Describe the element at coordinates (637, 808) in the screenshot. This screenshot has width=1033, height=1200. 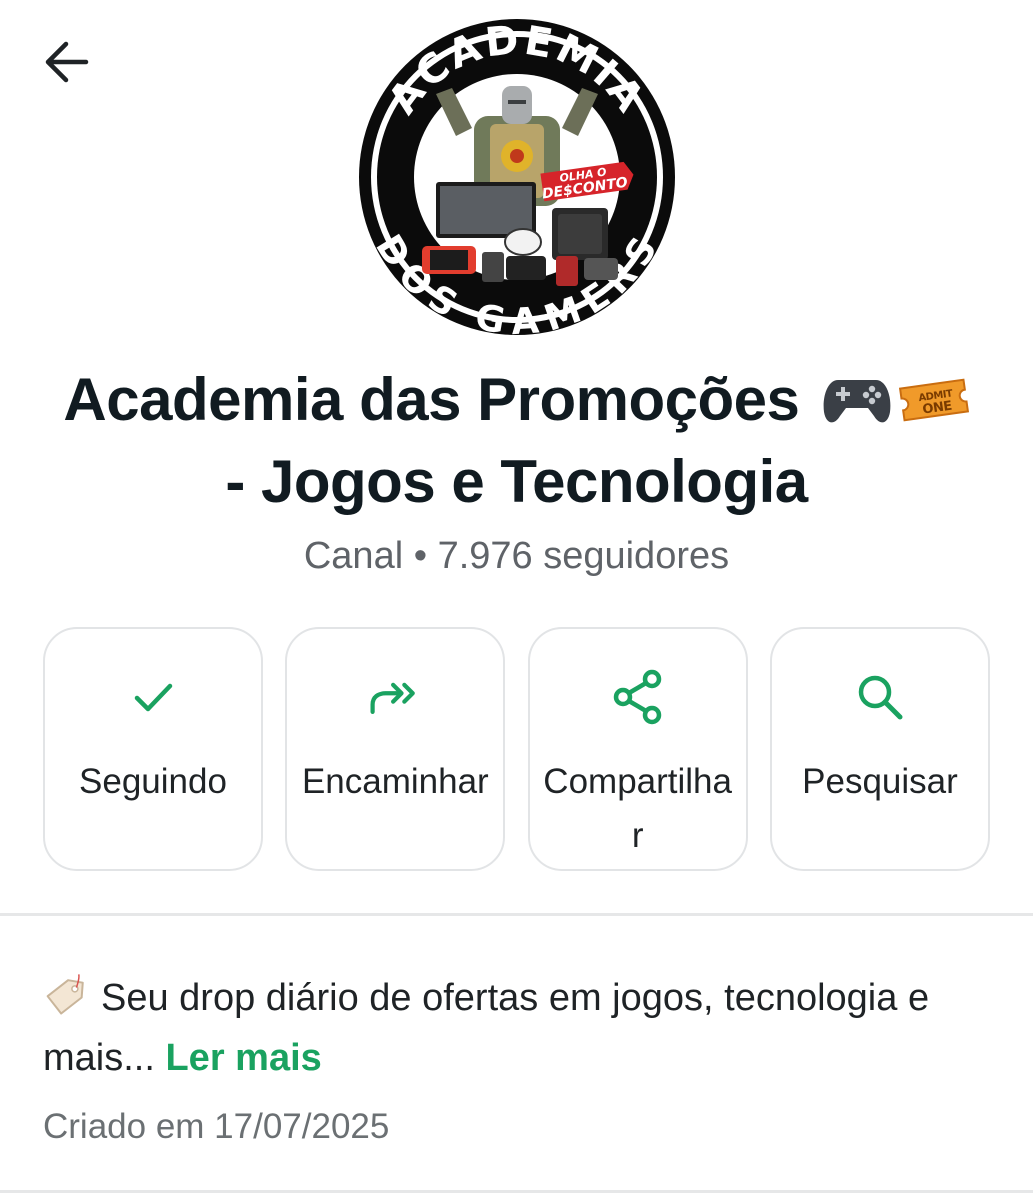
I see `share-label: Compartilhar` at that location.